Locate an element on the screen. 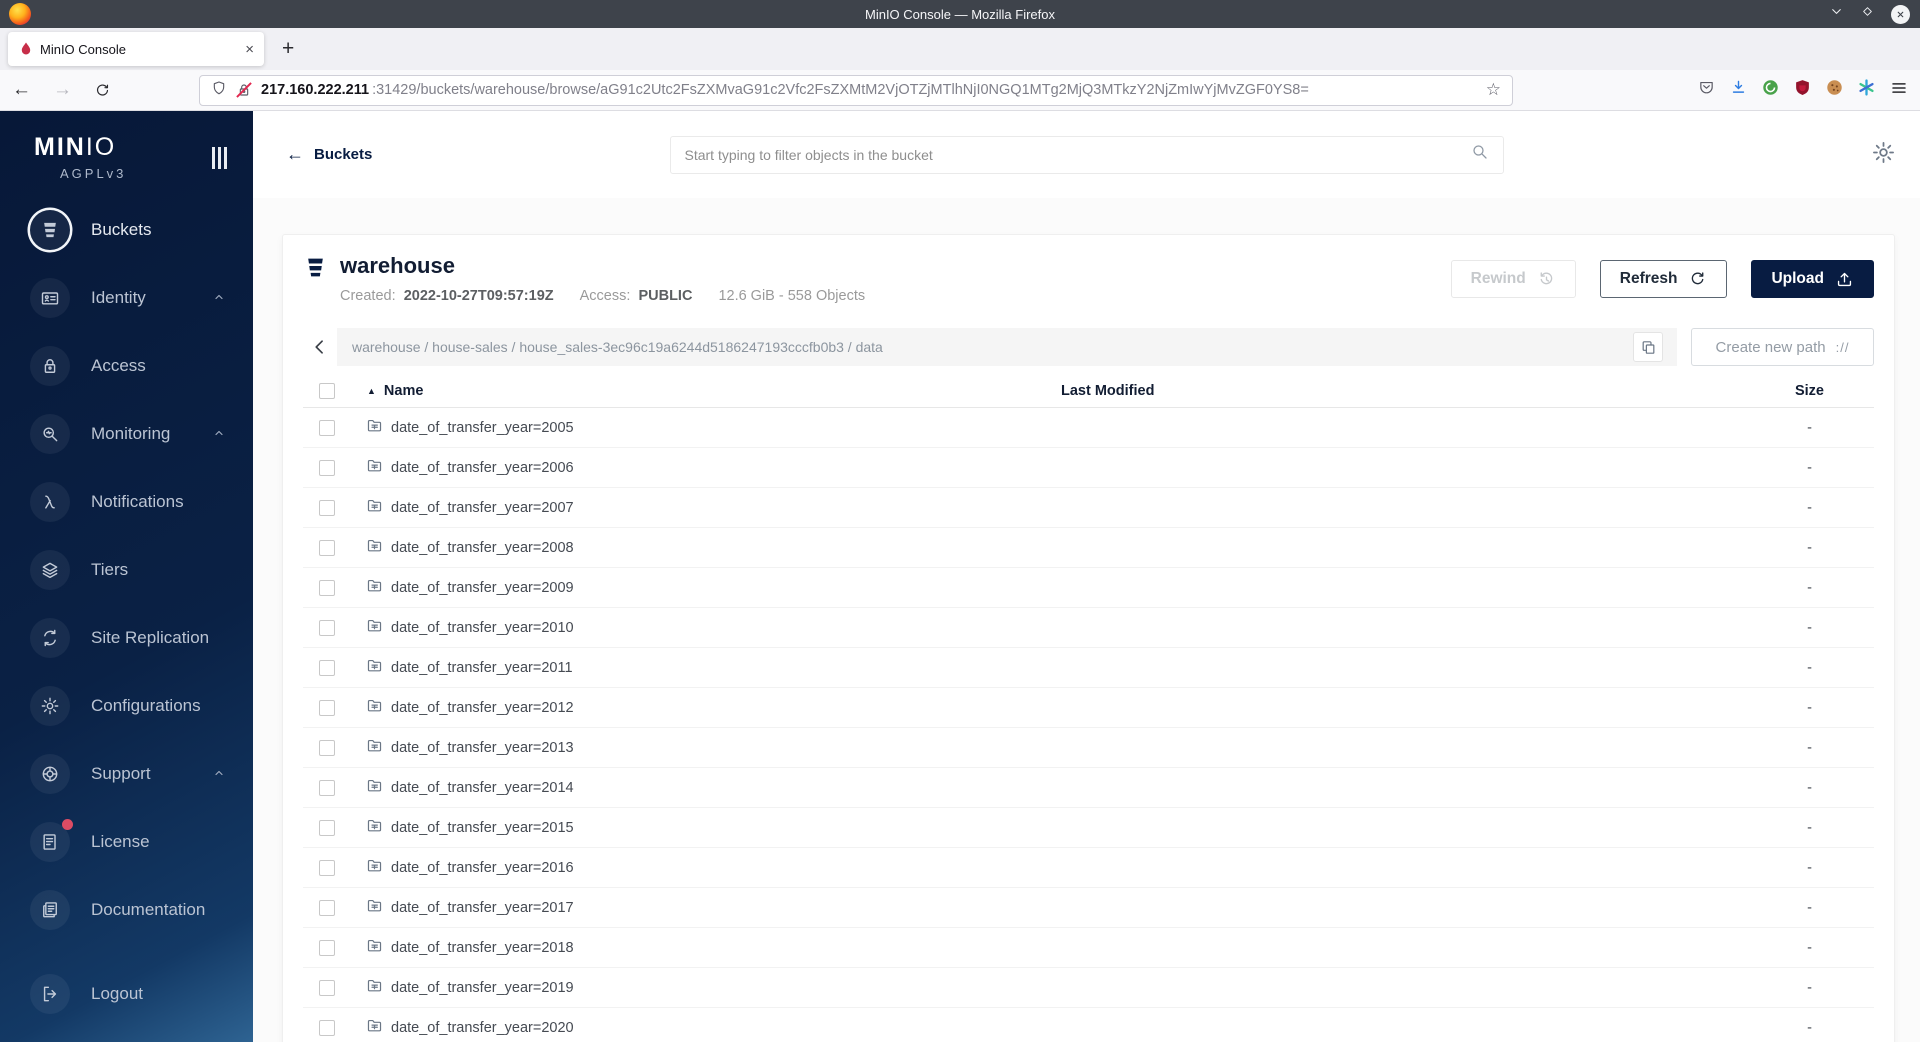  nav-forward-button: → is located at coordinates (62, 90).